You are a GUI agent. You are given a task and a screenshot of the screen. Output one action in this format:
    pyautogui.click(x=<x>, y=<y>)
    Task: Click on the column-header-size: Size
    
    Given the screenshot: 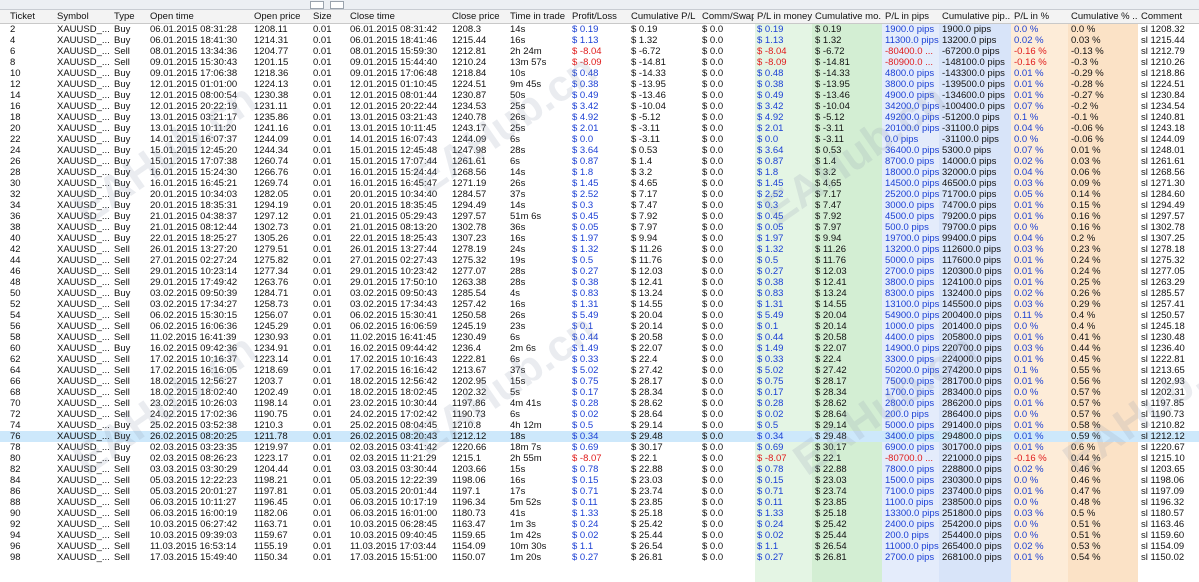 What is the action you would take?
    pyautogui.click(x=330, y=16)
    